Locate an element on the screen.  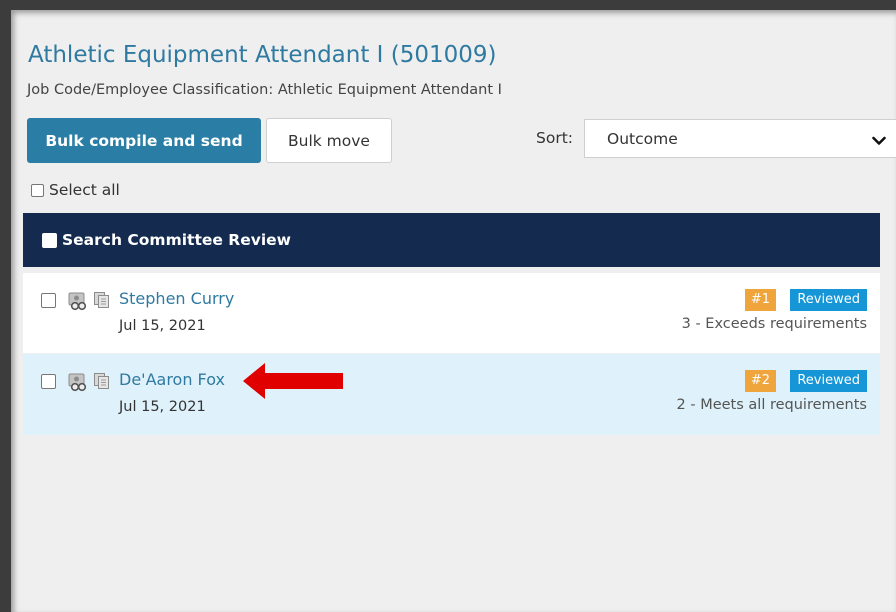
select-all: Select all is located at coordinates (75, 190).